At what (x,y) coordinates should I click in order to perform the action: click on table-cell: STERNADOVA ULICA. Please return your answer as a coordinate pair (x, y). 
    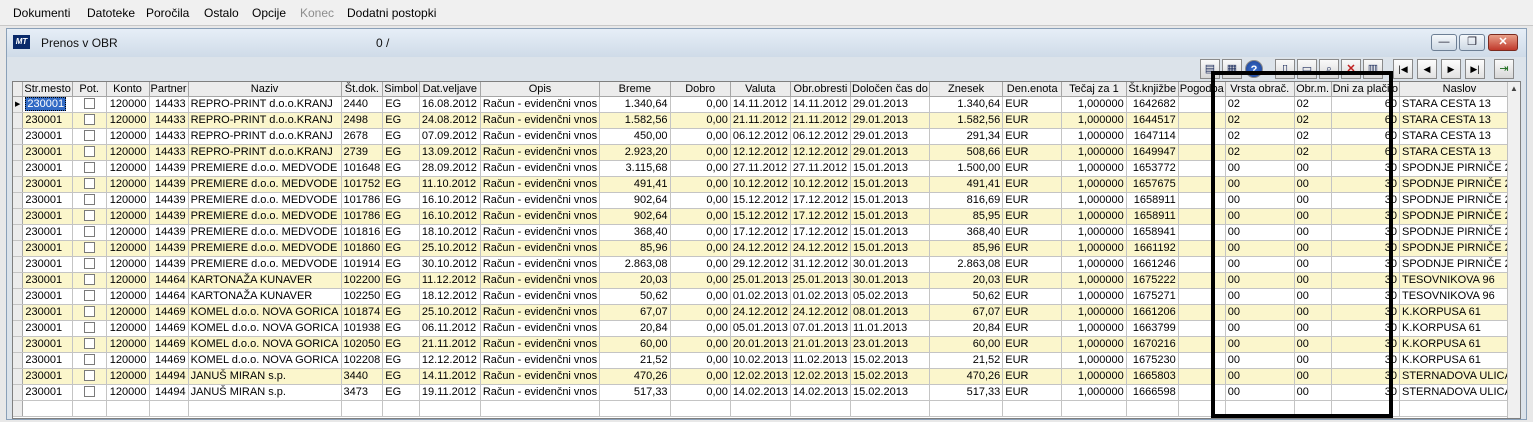
    Looking at the image, I should click on (1459, 376).